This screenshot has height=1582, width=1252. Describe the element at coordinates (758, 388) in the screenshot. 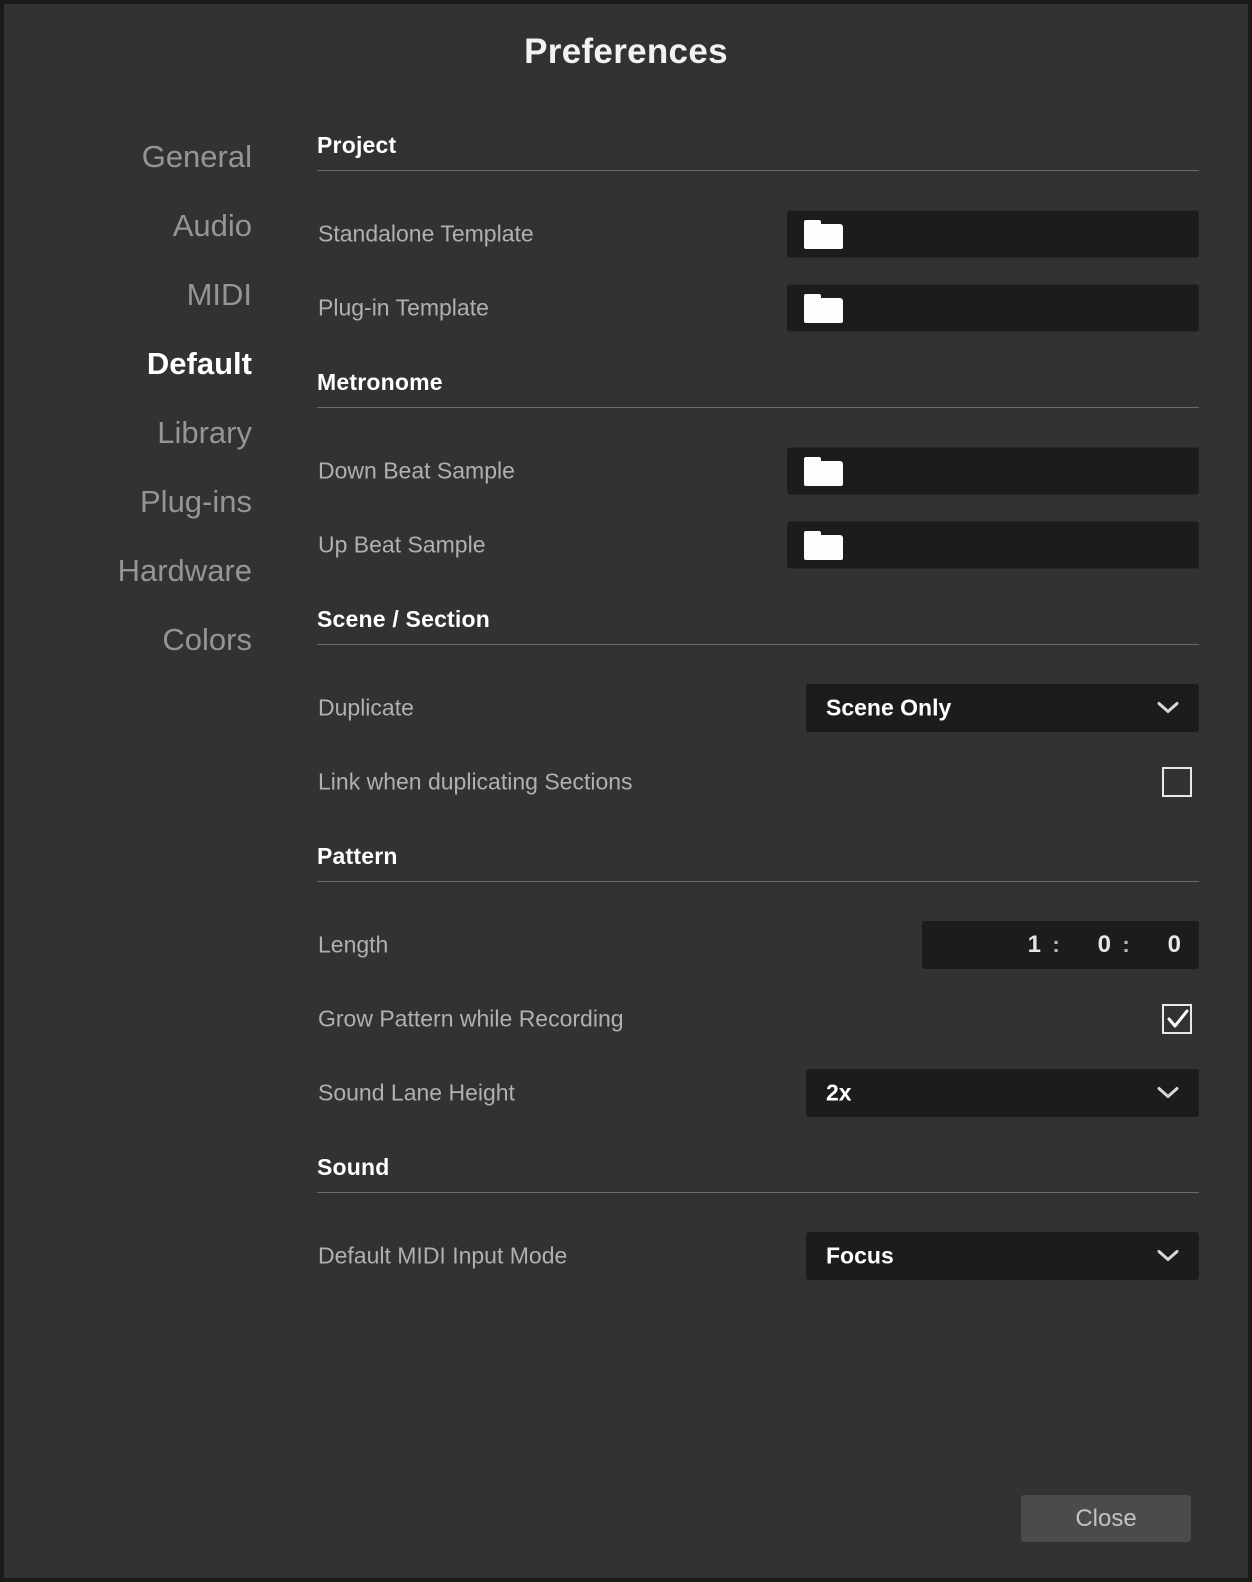

I see `section-heading-metronome: Metronome` at that location.